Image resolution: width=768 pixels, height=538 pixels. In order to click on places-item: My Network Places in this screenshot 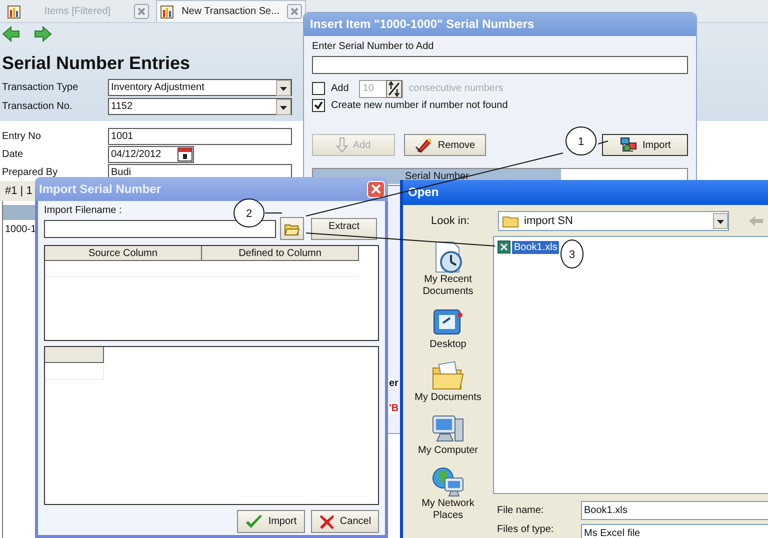, I will do `click(448, 494)`.